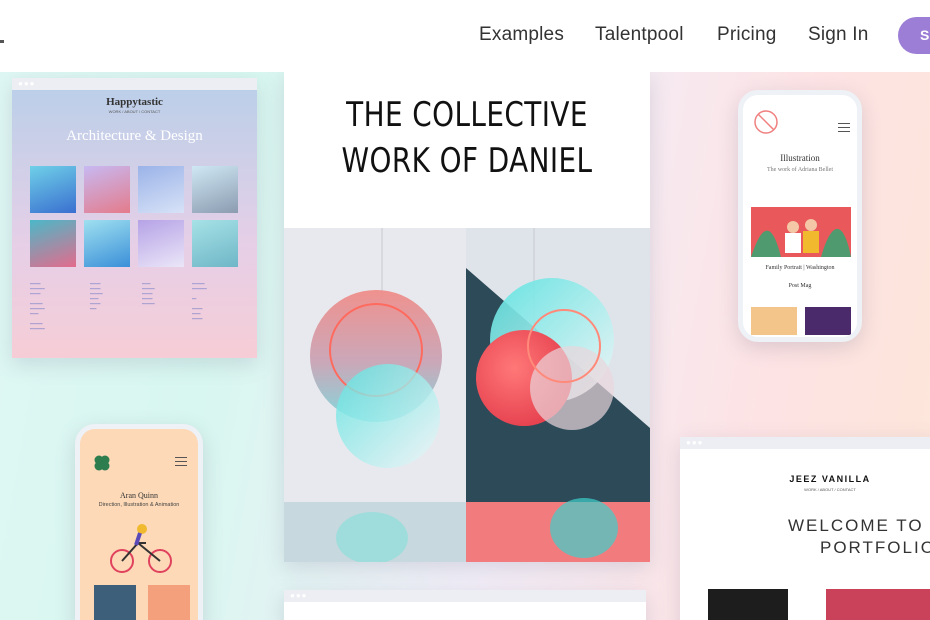 This screenshot has height=620, width=930. Describe the element at coordinates (800, 268) in the screenshot. I see `image-caption: Family Portrait | Washington` at that location.